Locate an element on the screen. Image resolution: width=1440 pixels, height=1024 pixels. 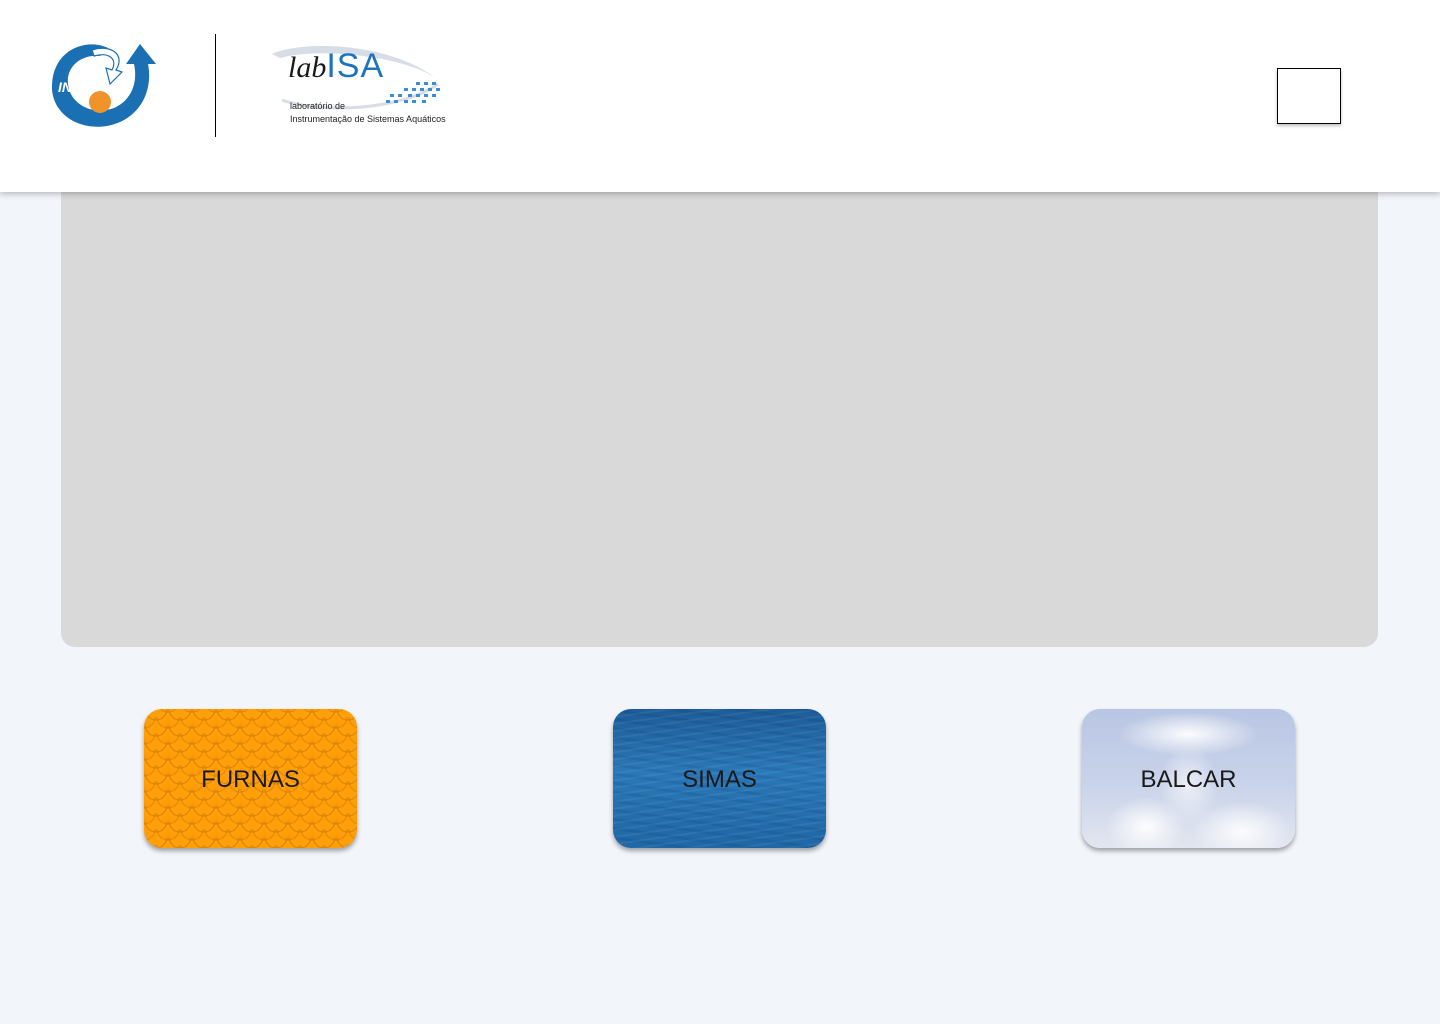
labisa-subtitle-line1: laboratório de is located at coordinates (318, 106).